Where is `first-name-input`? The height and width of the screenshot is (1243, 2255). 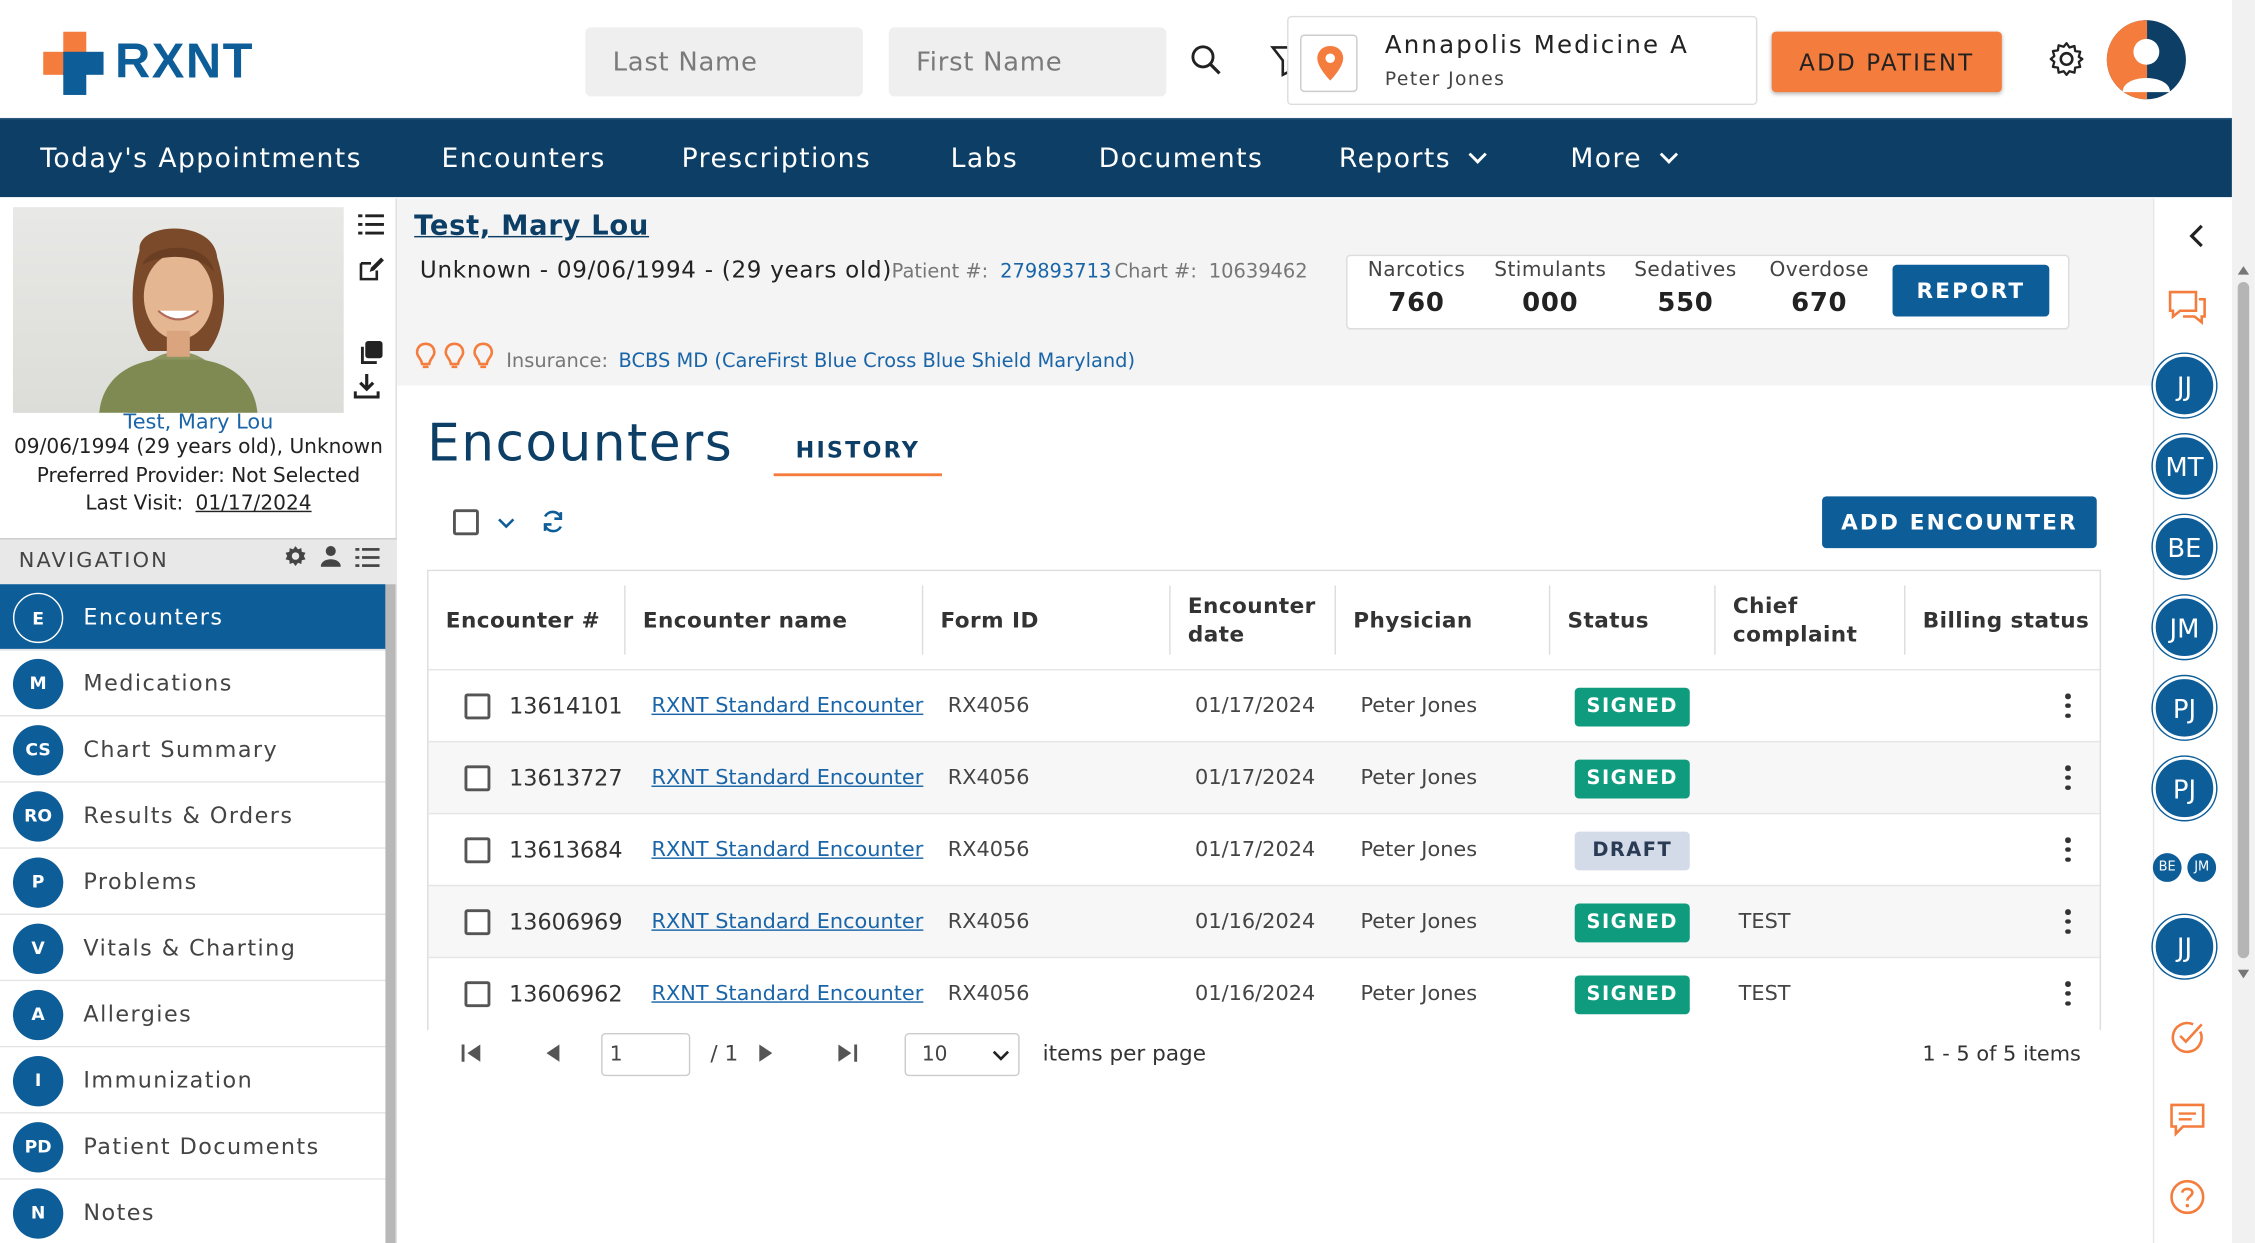 first-name-input is located at coordinates (1027, 62).